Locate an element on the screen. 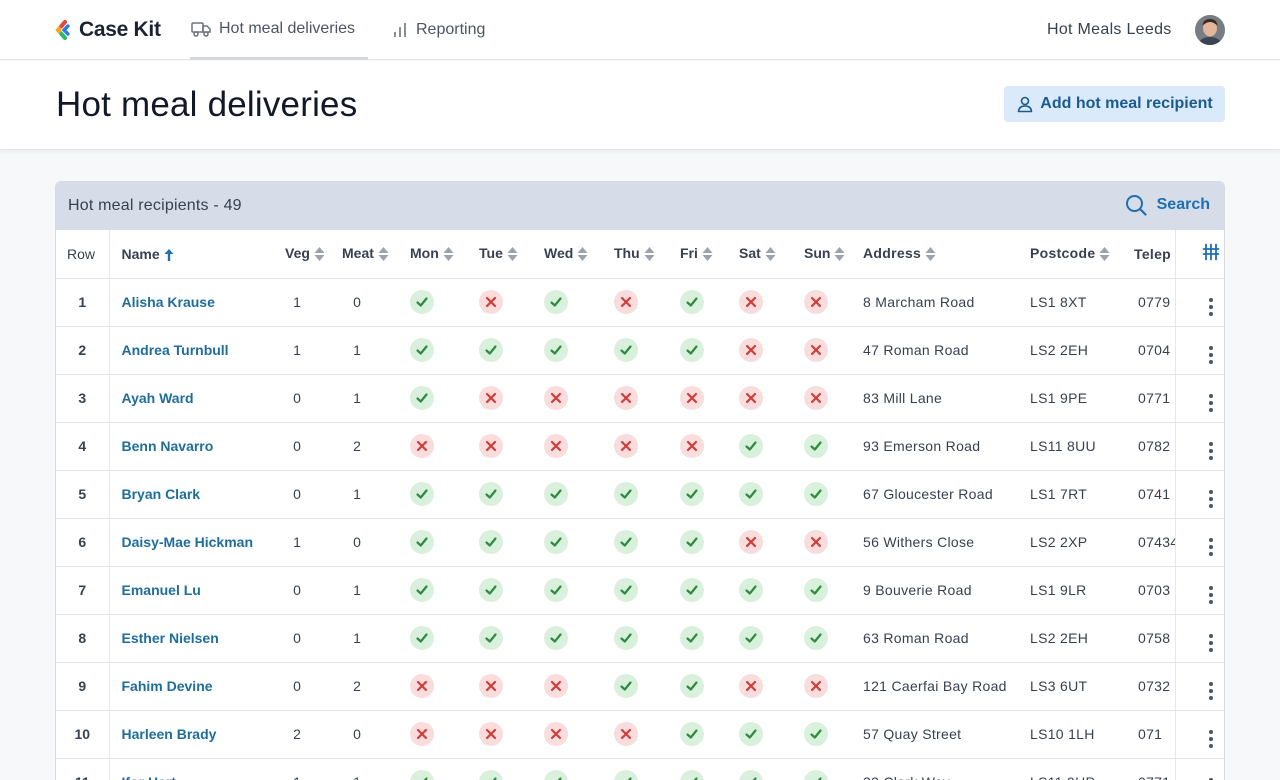  column-header-wed: Wed is located at coordinates (579, 254).